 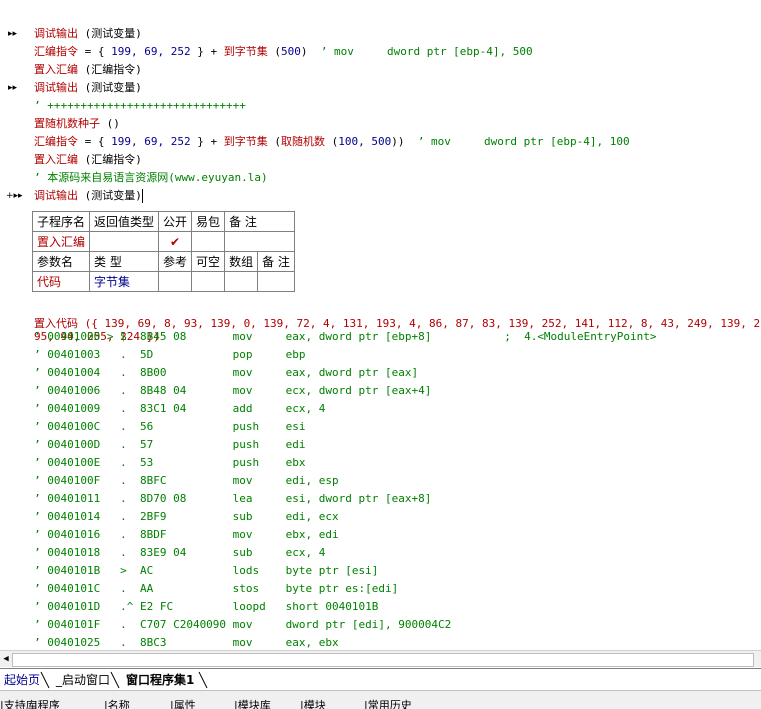 I want to click on public-checkmark-icon: ✔, so click(x=175, y=241).